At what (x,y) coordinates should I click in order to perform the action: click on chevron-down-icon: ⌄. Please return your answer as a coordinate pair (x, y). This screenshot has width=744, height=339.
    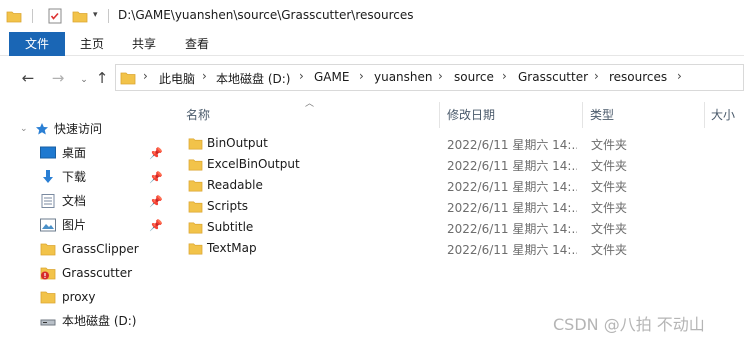
    Looking at the image, I should click on (24, 129).